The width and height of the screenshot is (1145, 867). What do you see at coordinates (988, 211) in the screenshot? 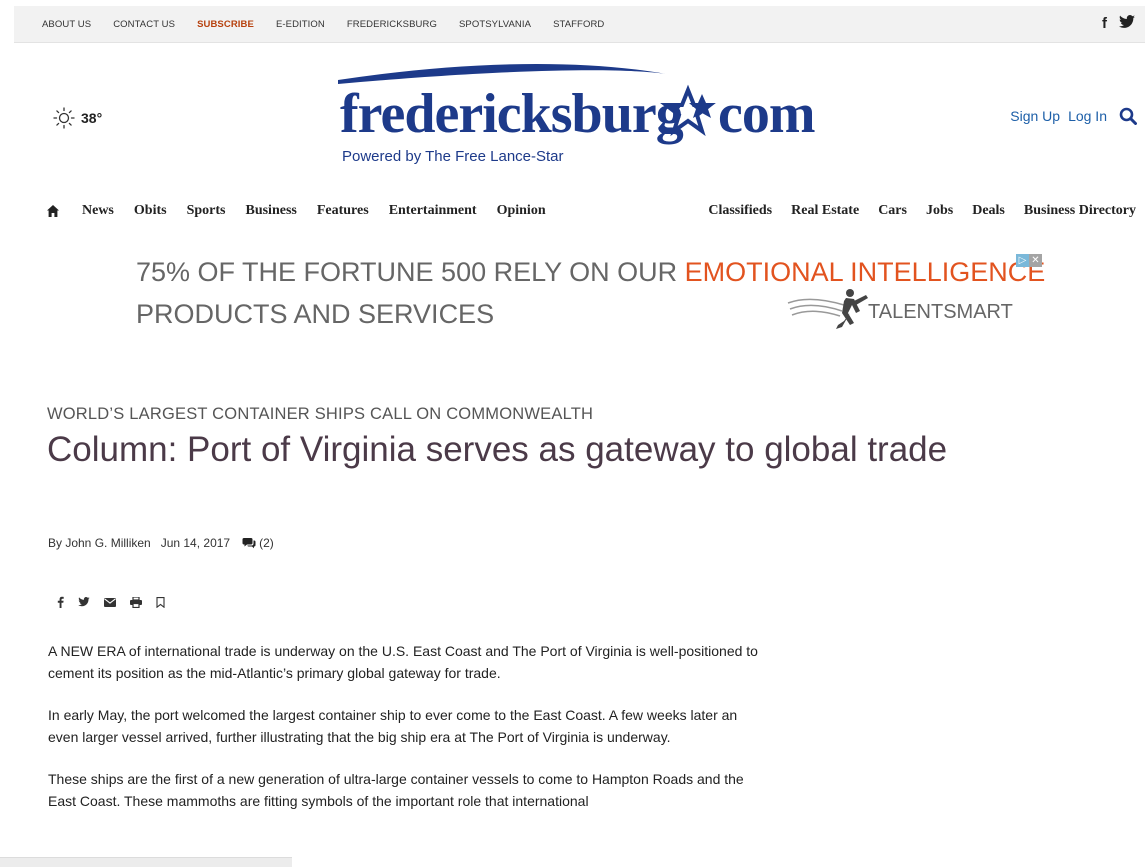
I see `nav-deals: Deals` at bounding box center [988, 211].